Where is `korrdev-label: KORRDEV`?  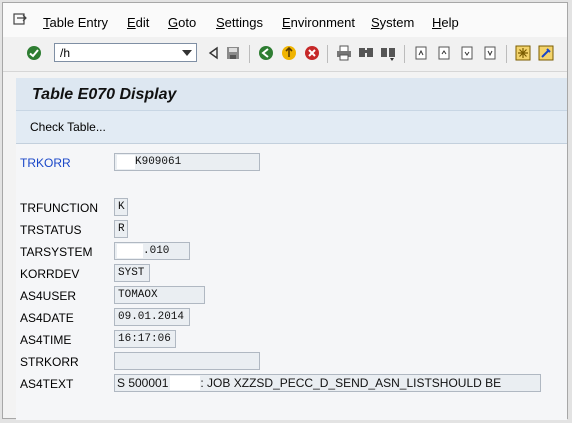
korrdev-label: KORRDEV is located at coordinates (50, 274).